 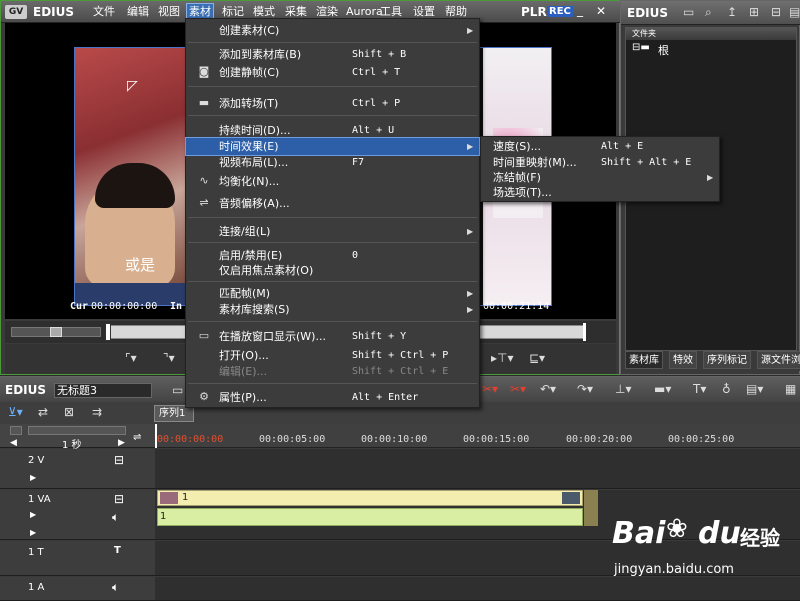 I want to click on track-header-1t: 1 T T, so click(x=77, y=558).